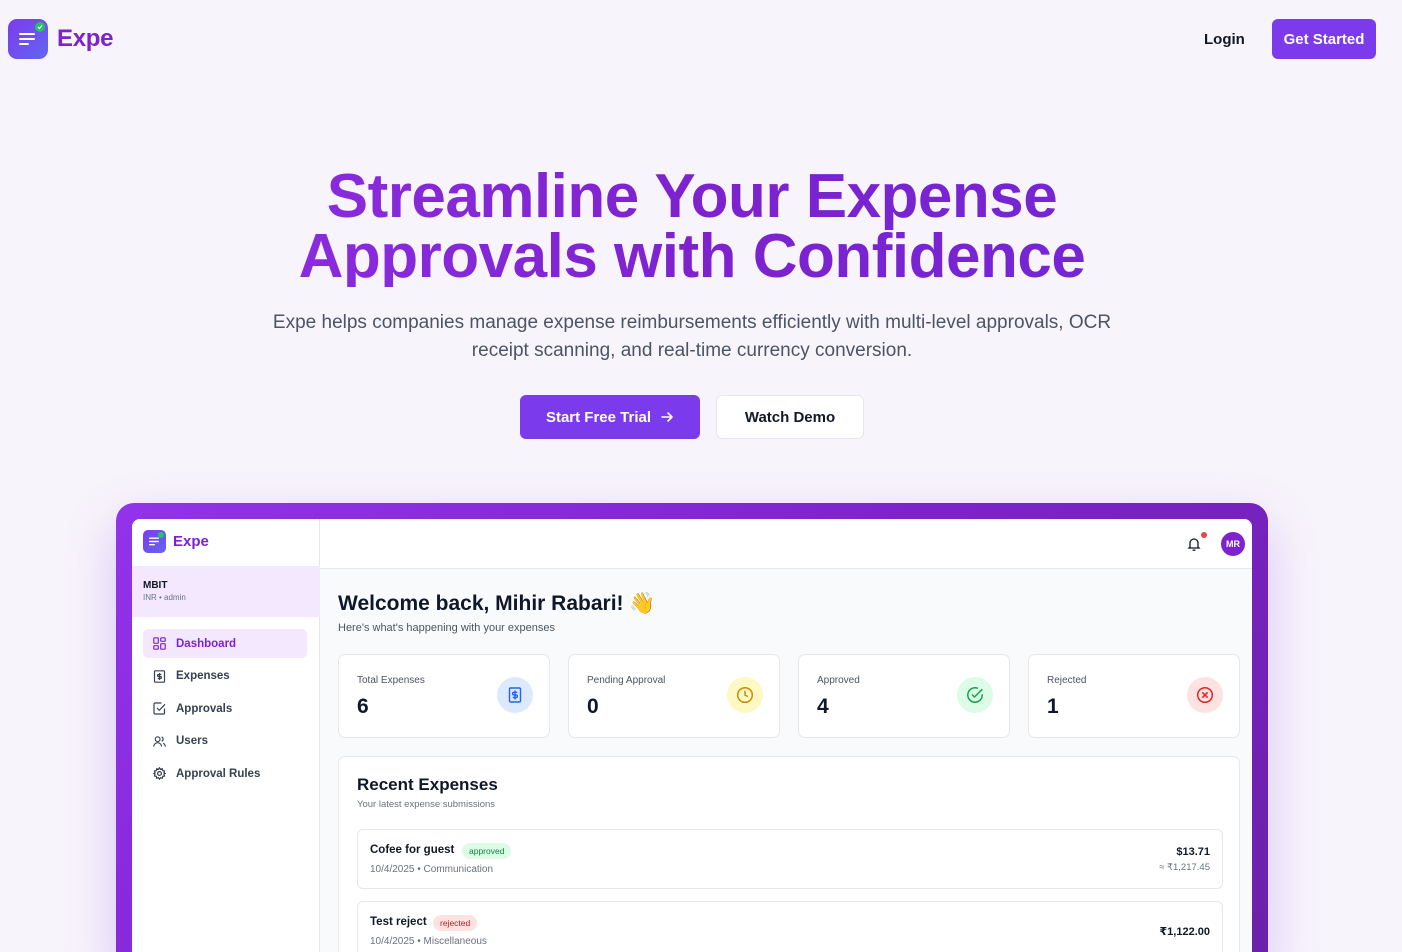 The height and width of the screenshot is (952, 1402). What do you see at coordinates (204, 708) in the screenshot?
I see `sidebar-item-label: Approvals` at bounding box center [204, 708].